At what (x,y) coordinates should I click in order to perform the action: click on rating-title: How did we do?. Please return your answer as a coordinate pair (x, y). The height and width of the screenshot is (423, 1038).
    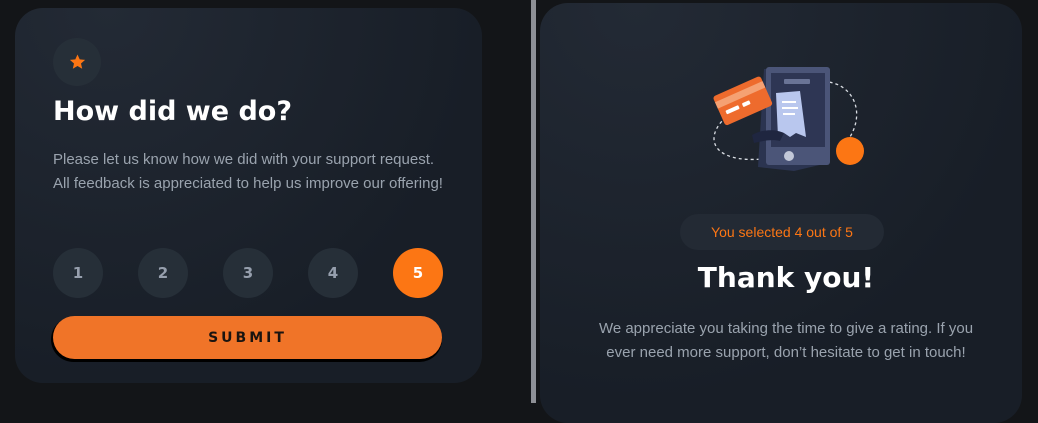
    Looking at the image, I should click on (172, 111).